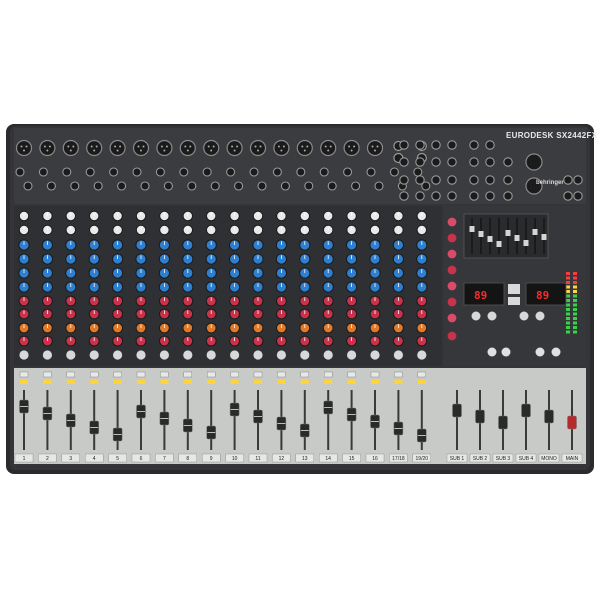  What do you see at coordinates (534, 162) in the screenshot?
I see `main-out-xlr-icon` at bounding box center [534, 162].